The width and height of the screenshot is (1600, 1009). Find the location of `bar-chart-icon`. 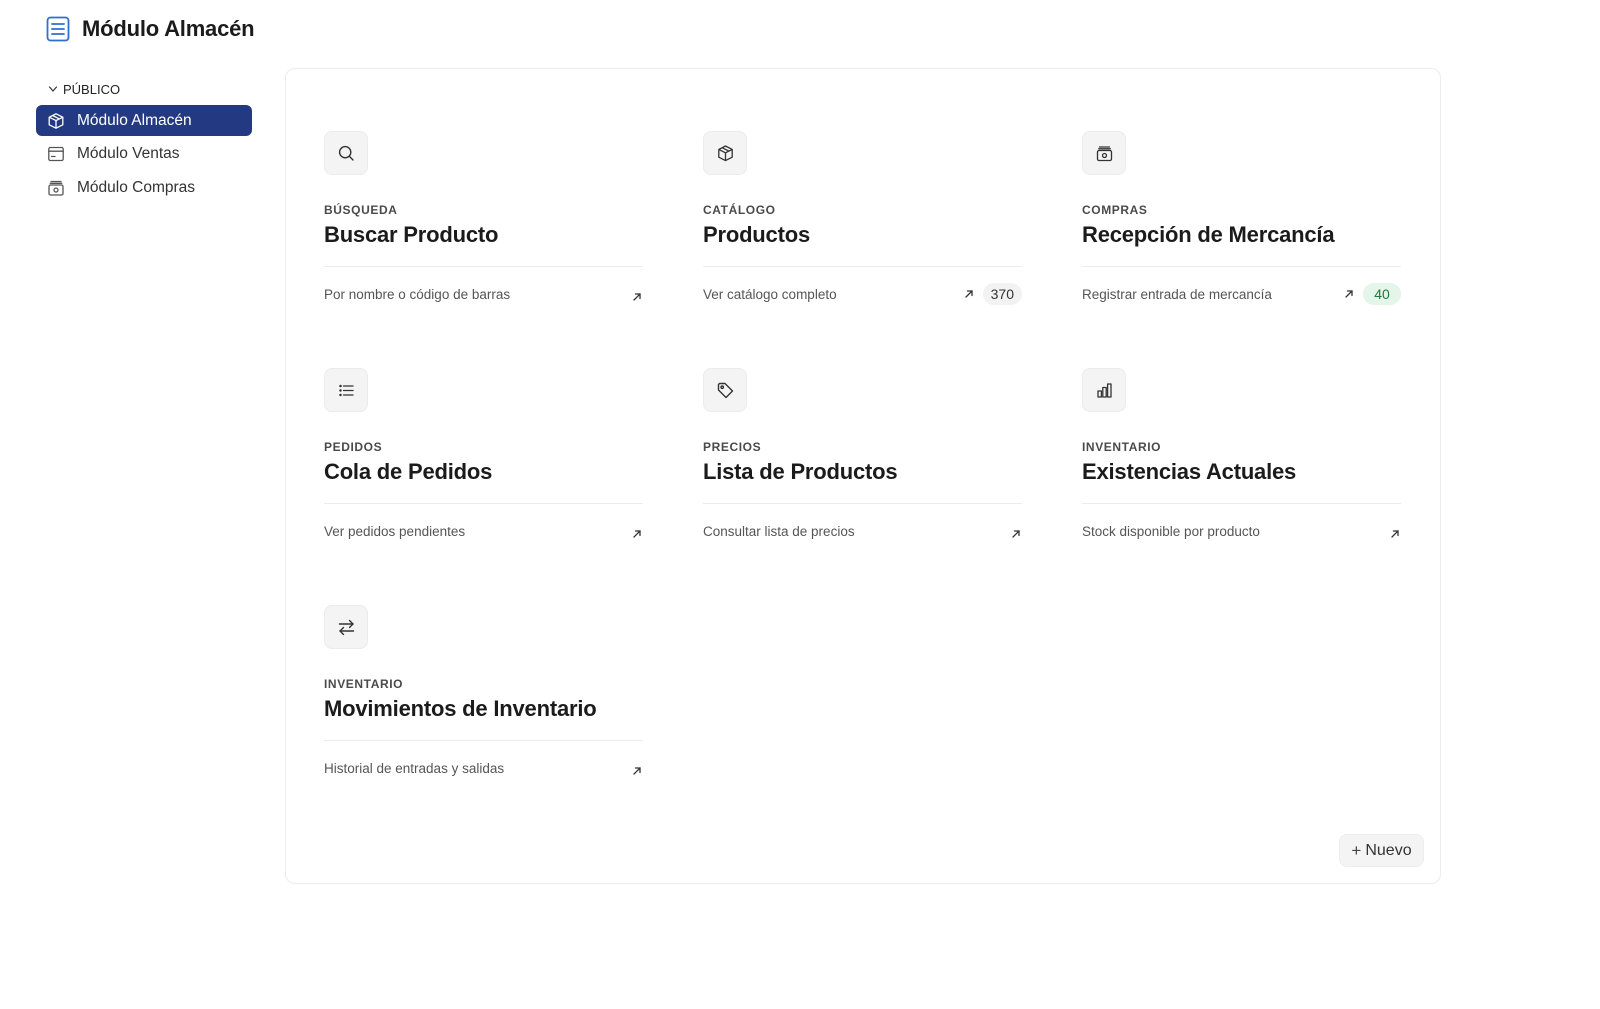

bar-chart-icon is located at coordinates (1104, 390).